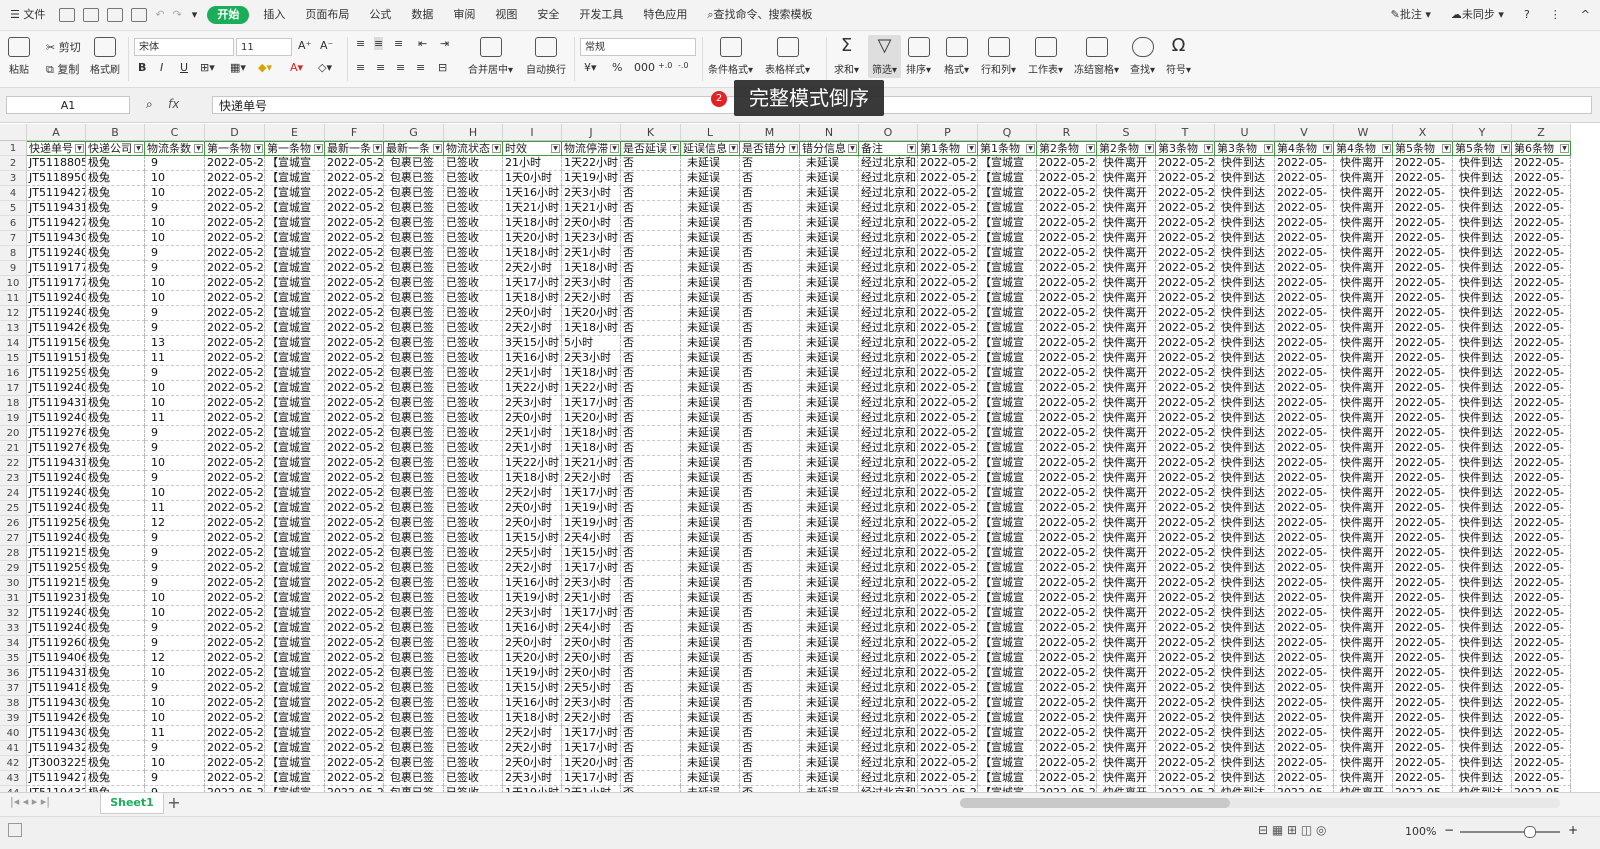 The height and width of the screenshot is (849, 1600). I want to click on increase-decimal-icon: +.0, so click(665, 65).